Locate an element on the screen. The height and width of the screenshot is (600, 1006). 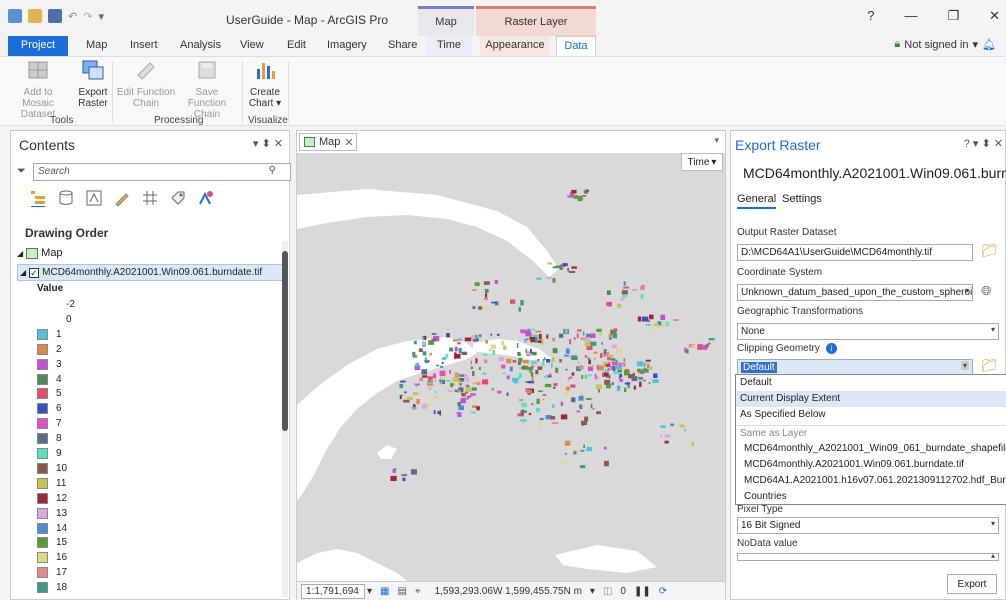
option-layer: Countries is located at coordinates (871, 497).